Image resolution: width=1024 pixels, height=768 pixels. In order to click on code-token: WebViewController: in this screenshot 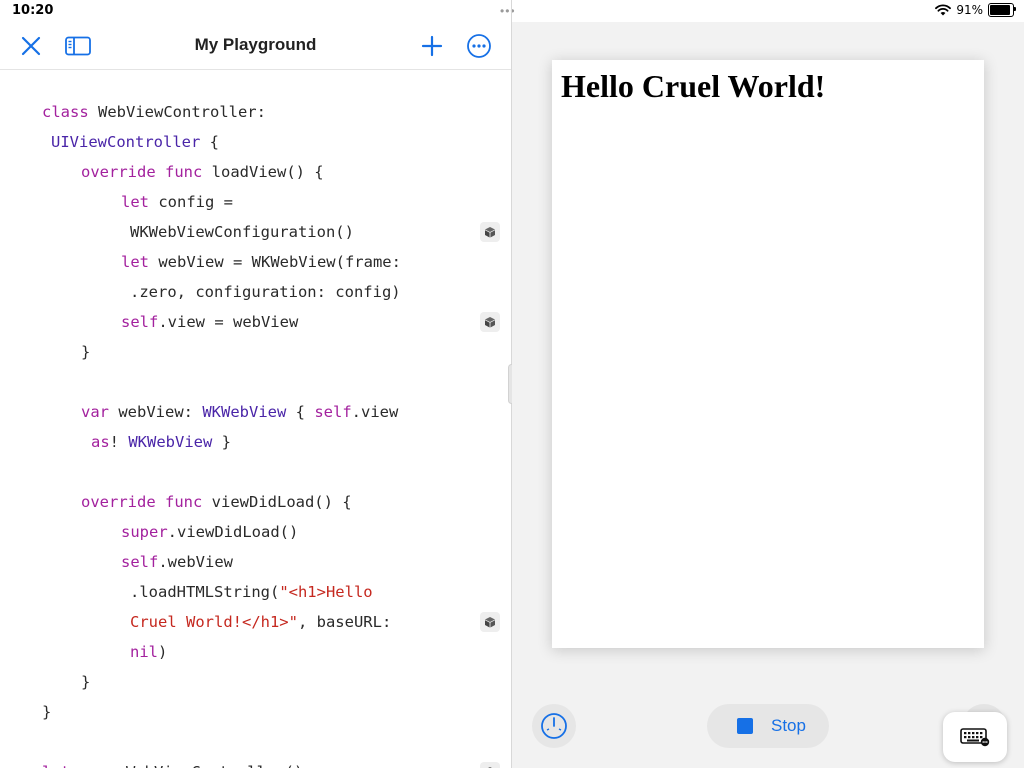, I will do `click(177, 112)`.